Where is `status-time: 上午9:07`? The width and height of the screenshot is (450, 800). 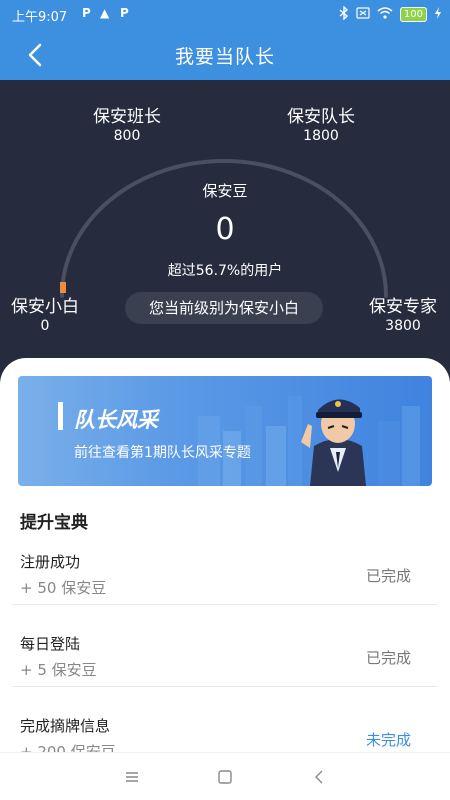
status-time: 上午9:07 is located at coordinates (40, 17).